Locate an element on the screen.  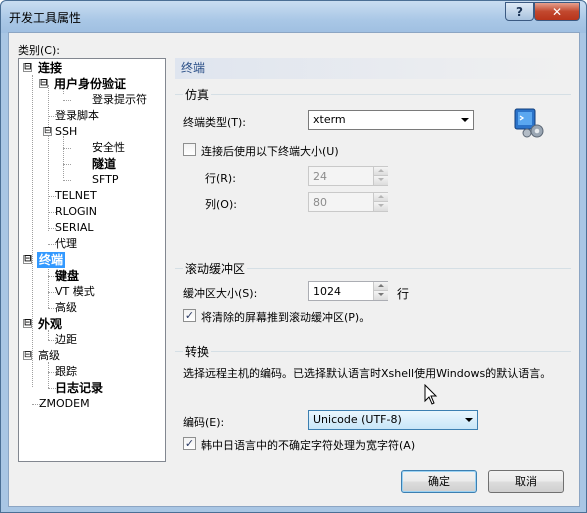
cols-label: 列(O): is located at coordinates (221, 204).